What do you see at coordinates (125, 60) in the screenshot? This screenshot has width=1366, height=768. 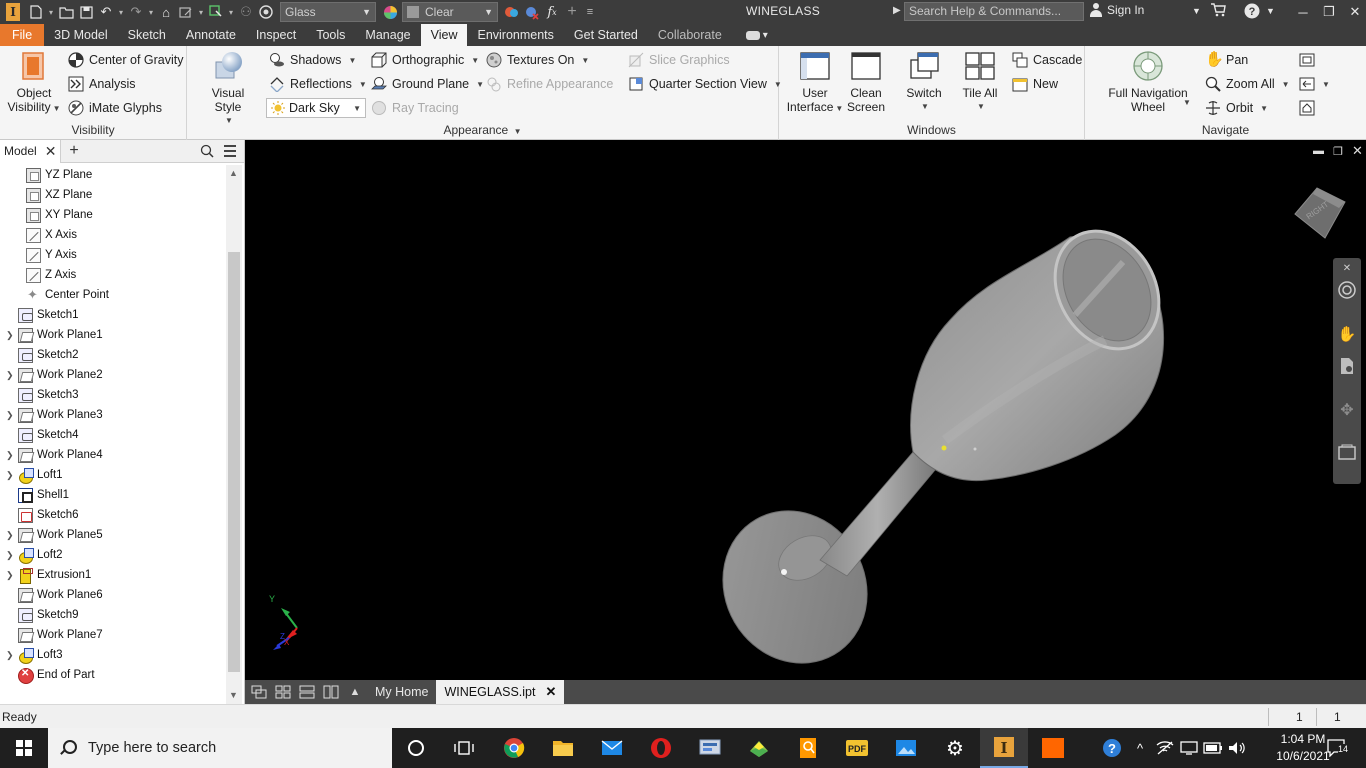 I see `center-of-gravity-button: Center of Gravity` at bounding box center [125, 60].